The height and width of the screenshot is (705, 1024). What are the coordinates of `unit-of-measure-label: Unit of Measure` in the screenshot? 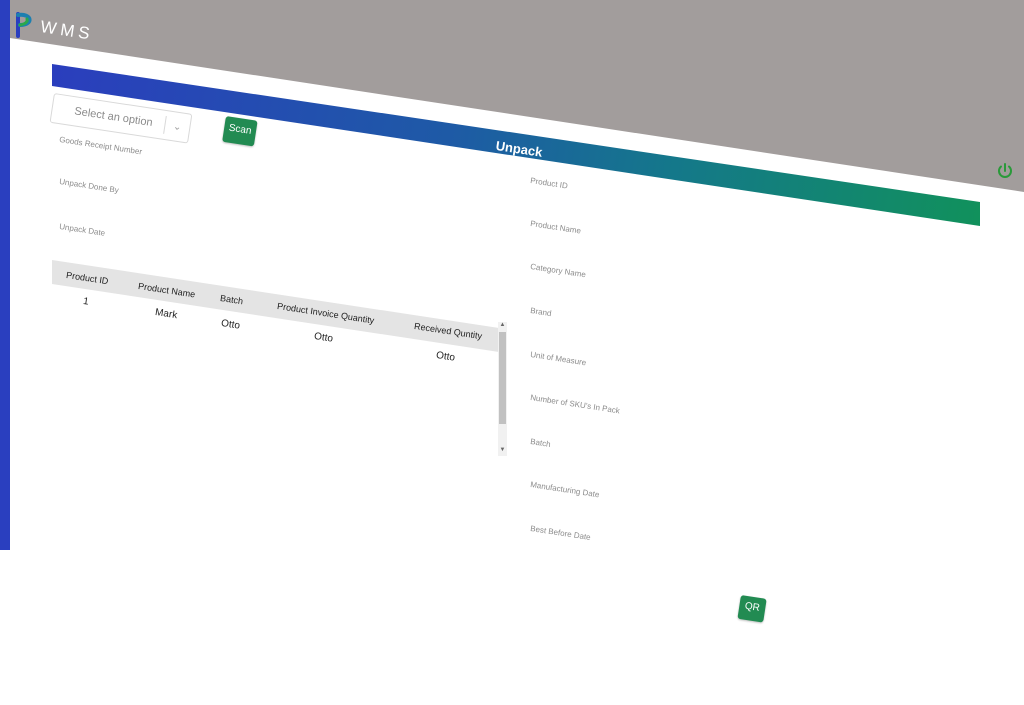 It's located at (558, 359).